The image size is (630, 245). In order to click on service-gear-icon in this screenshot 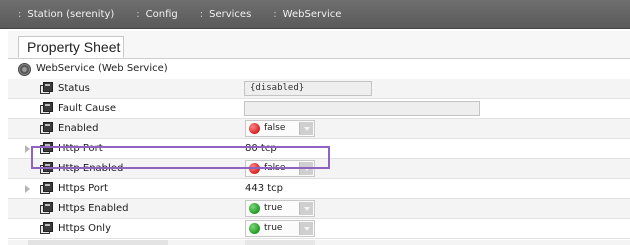, I will do `click(24, 69)`.